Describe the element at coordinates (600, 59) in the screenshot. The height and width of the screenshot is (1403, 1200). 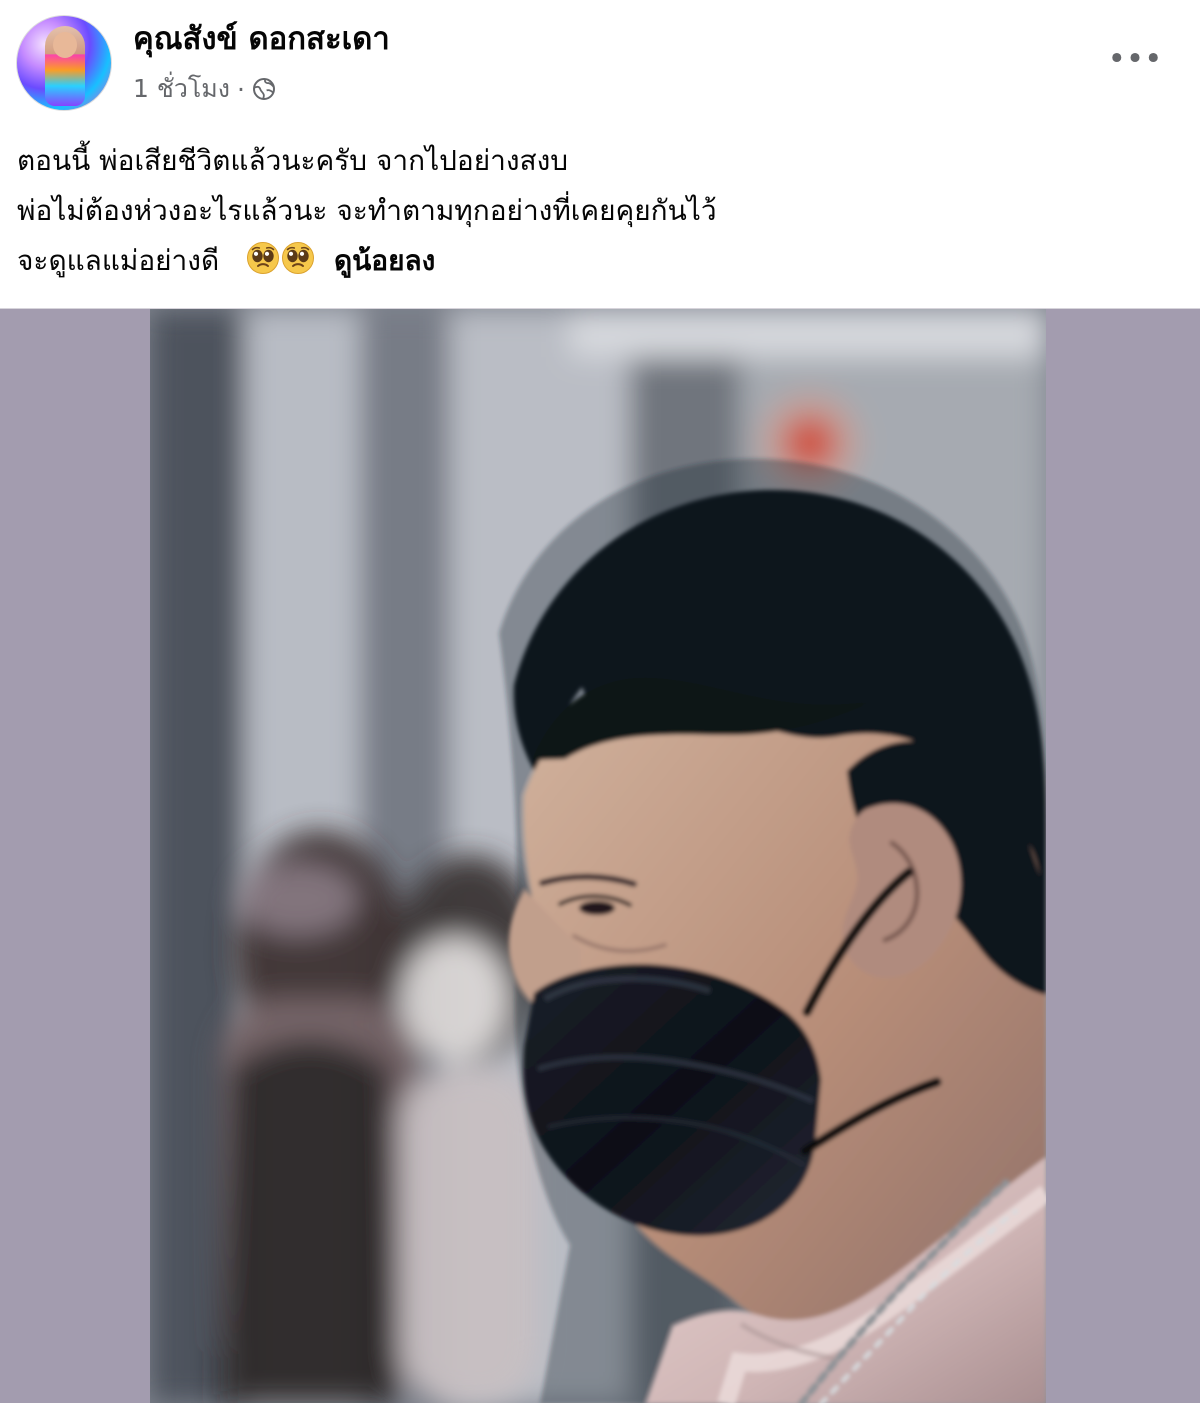
I see `post-header: คุณสังข์ ดอกสะเดา 1 ชั่วโมง · •••` at that location.